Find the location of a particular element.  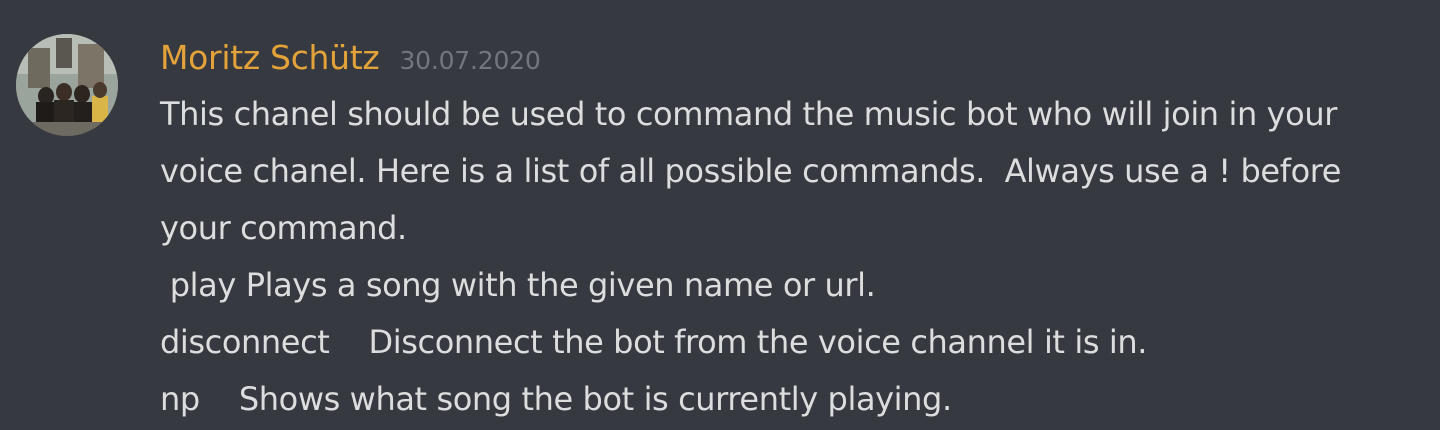

avatar-photo is located at coordinates (67, 85).